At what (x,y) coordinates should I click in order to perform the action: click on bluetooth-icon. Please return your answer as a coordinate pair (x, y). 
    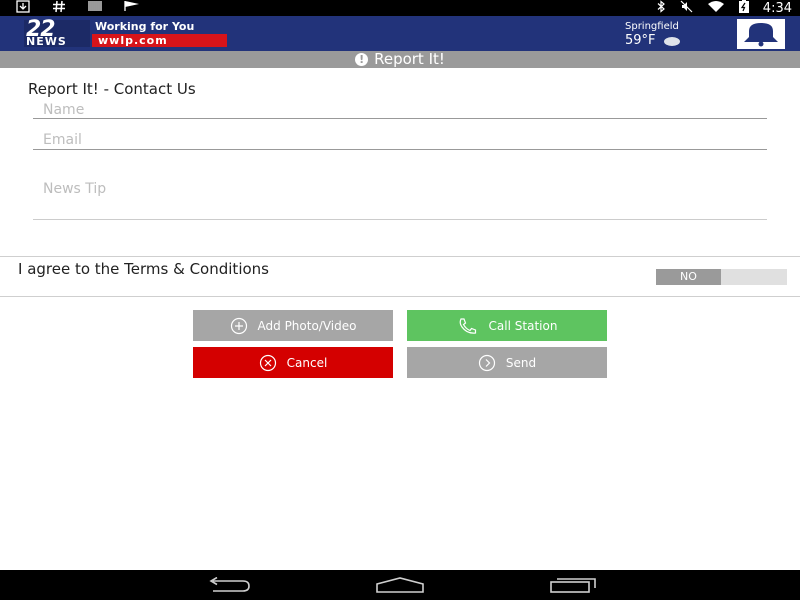
    Looking at the image, I should click on (661, 8).